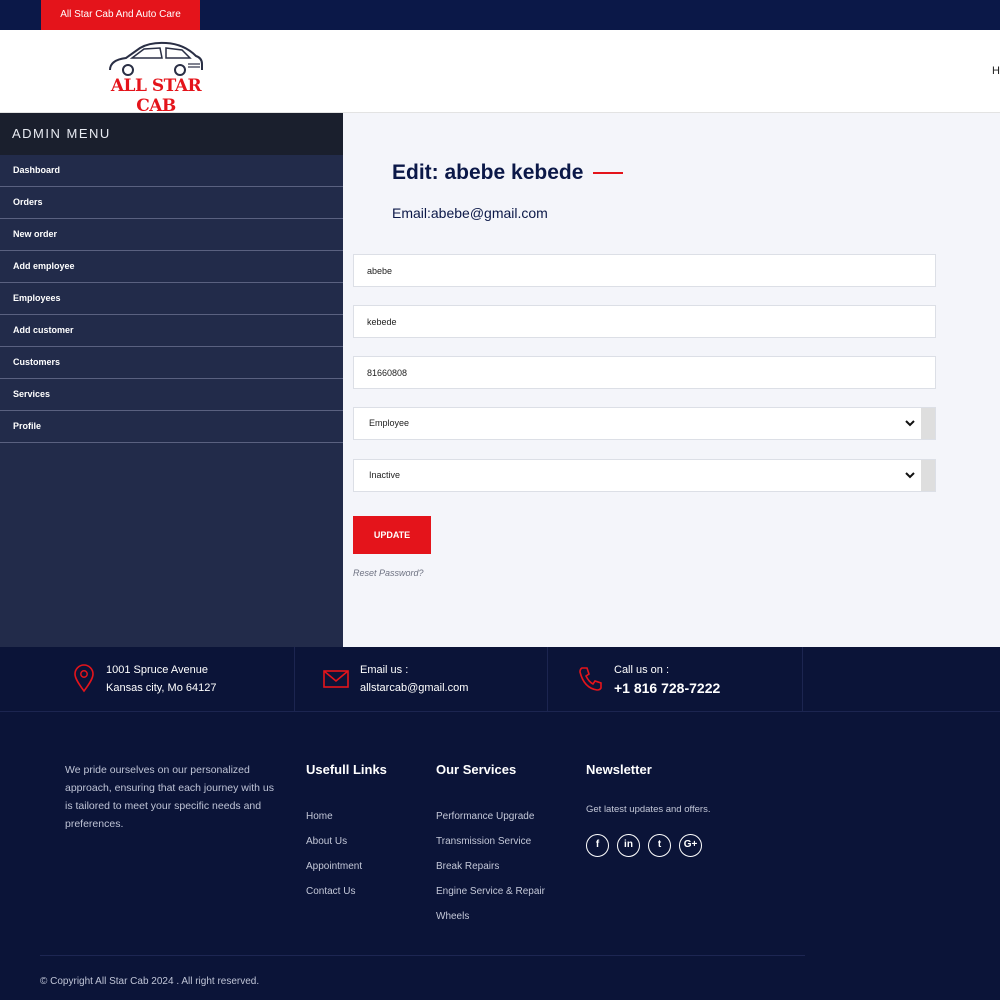 The image size is (1000, 1000). What do you see at coordinates (120, 15) in the screenshot?
I see `company-badge: All Star Cab And Auto Care` at bounding box center [120, 15].